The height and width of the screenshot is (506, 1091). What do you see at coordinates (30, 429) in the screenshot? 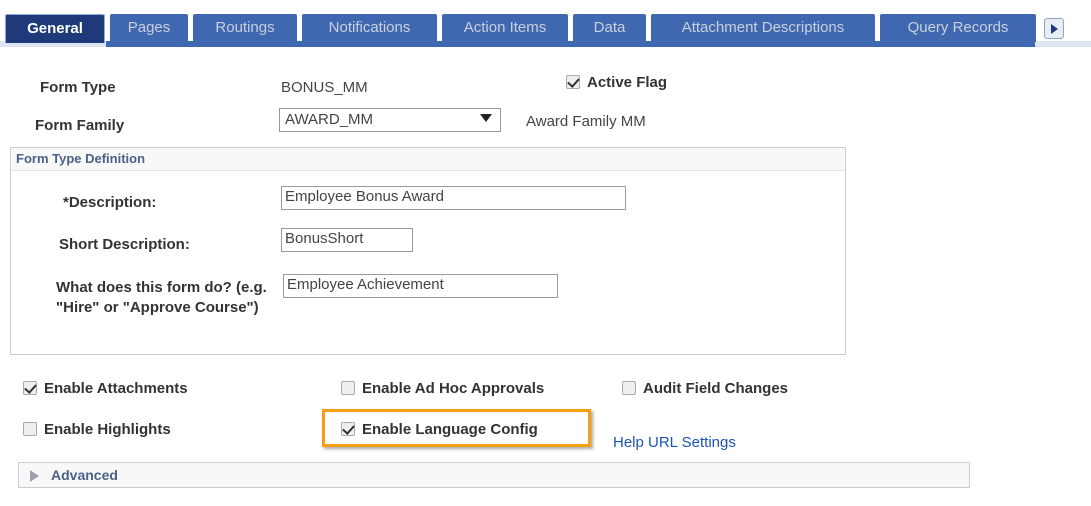
I see `enable-highlights-checkbox` at bounding box center [30, 429].